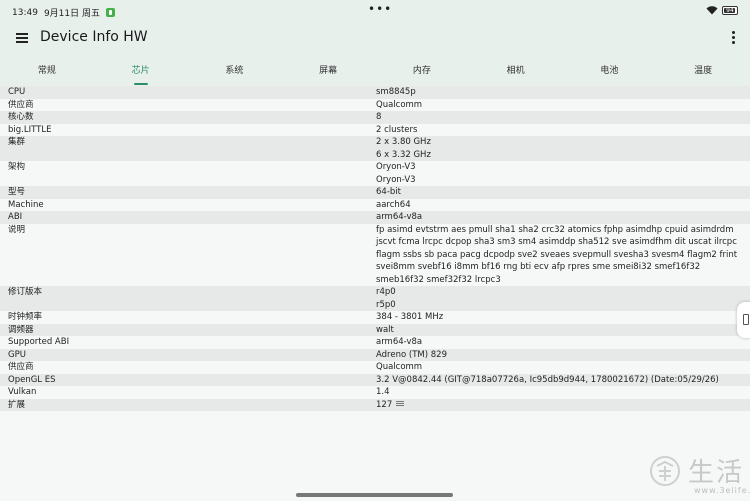 The image size is (750, 501). What do you see at coordinates (403, 154) in the screenshot?
I see `row-value-line: 6 x 3.32 GHz` at bounding box center [403, 154].